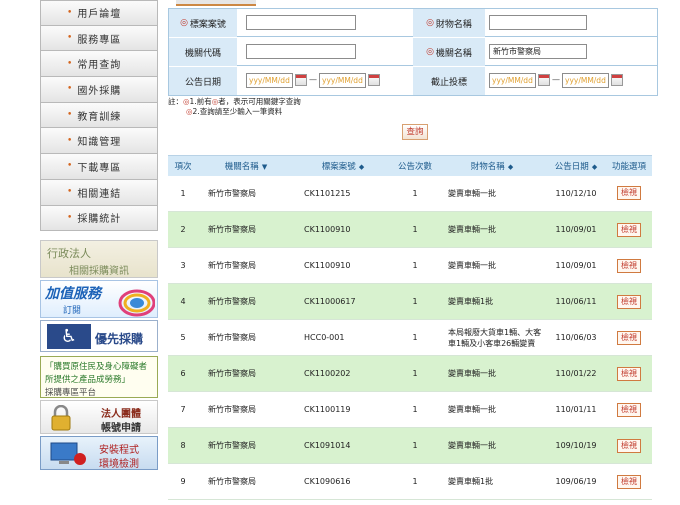  Describe the element at coordinates (269, 80) in the screenshot. I see `announce-date-start-input: yyy/MM/dd` at that location.